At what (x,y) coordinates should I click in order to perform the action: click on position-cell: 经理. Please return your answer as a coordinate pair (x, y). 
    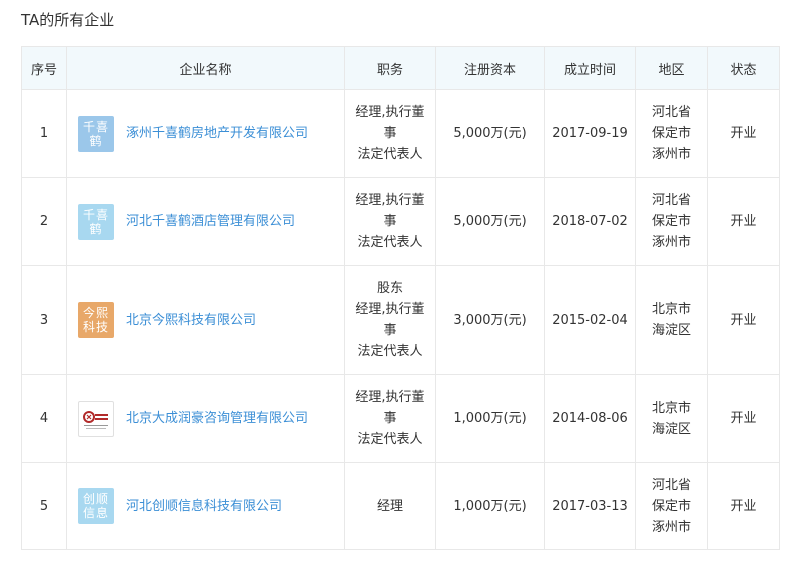
    Looking at the image, I should click on (390, 506).